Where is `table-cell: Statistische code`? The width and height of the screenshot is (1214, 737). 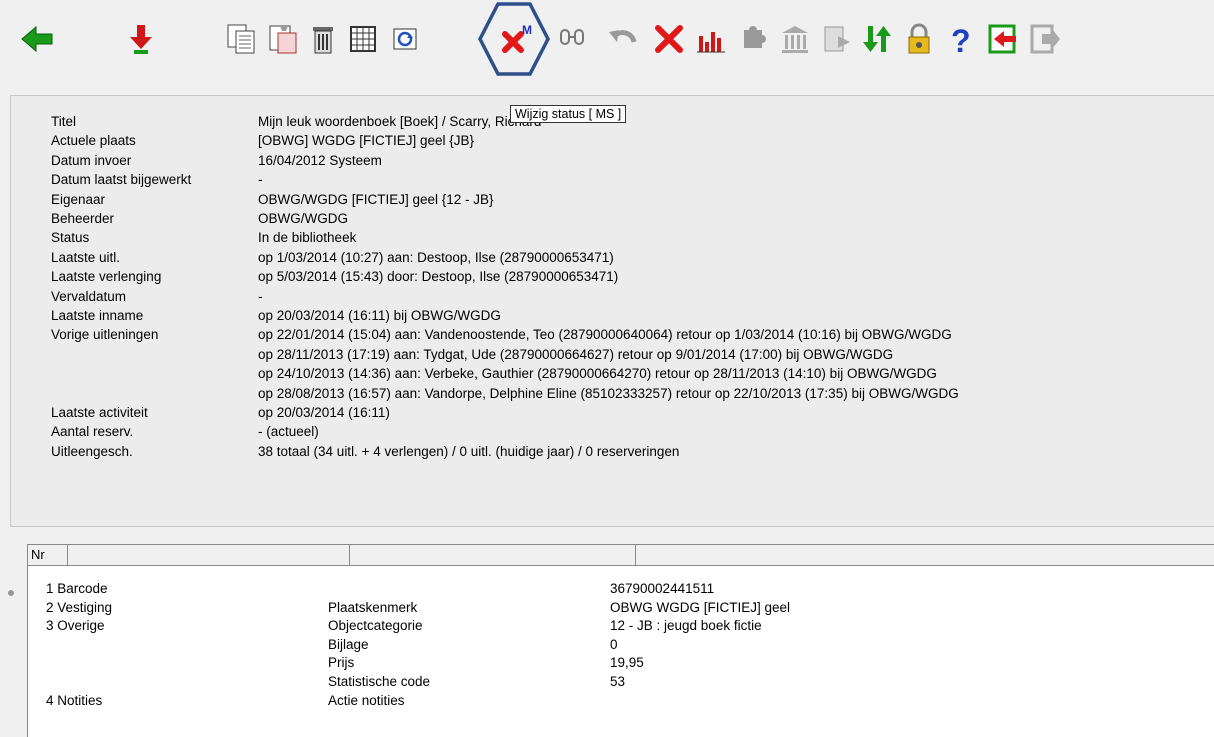
table-cell: Statistische code is located at coordinates (379, 681).